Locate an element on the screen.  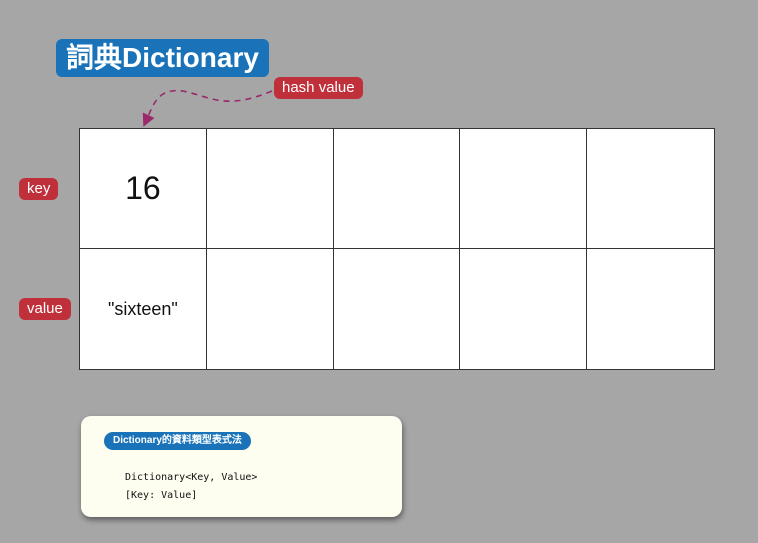
syntax-line: [Key: Value] is located at coordinates (161, 495).